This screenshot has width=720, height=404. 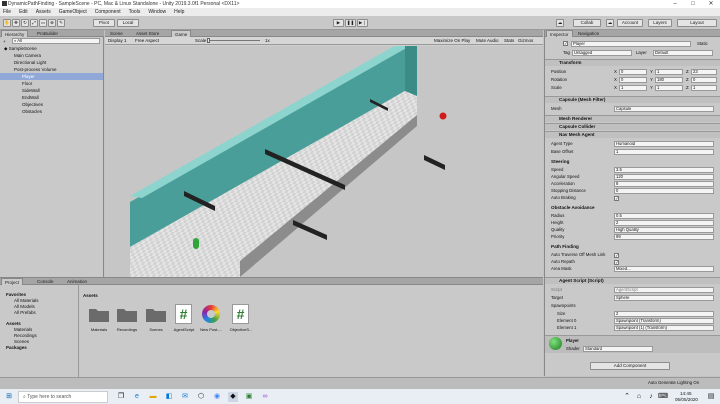 I want to click on hierarchy-item: Main Camera, so click(x=27, y=55).